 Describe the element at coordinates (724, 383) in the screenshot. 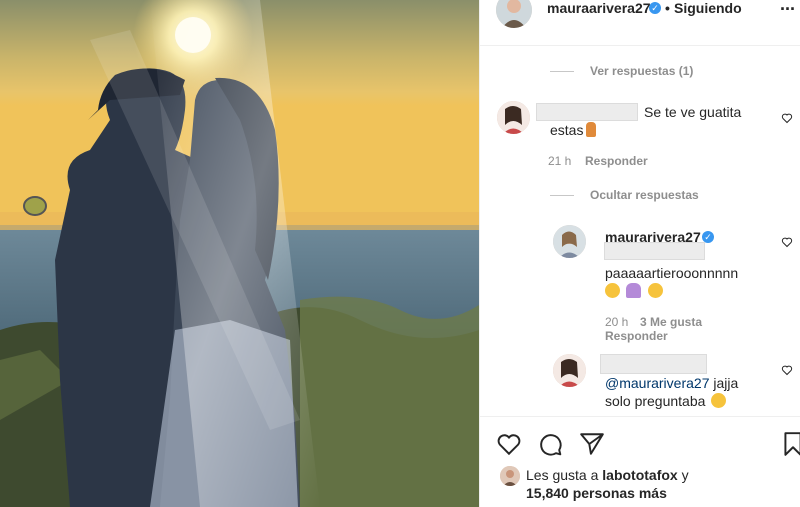

I see `reply2-text-after: jajja` at that location.